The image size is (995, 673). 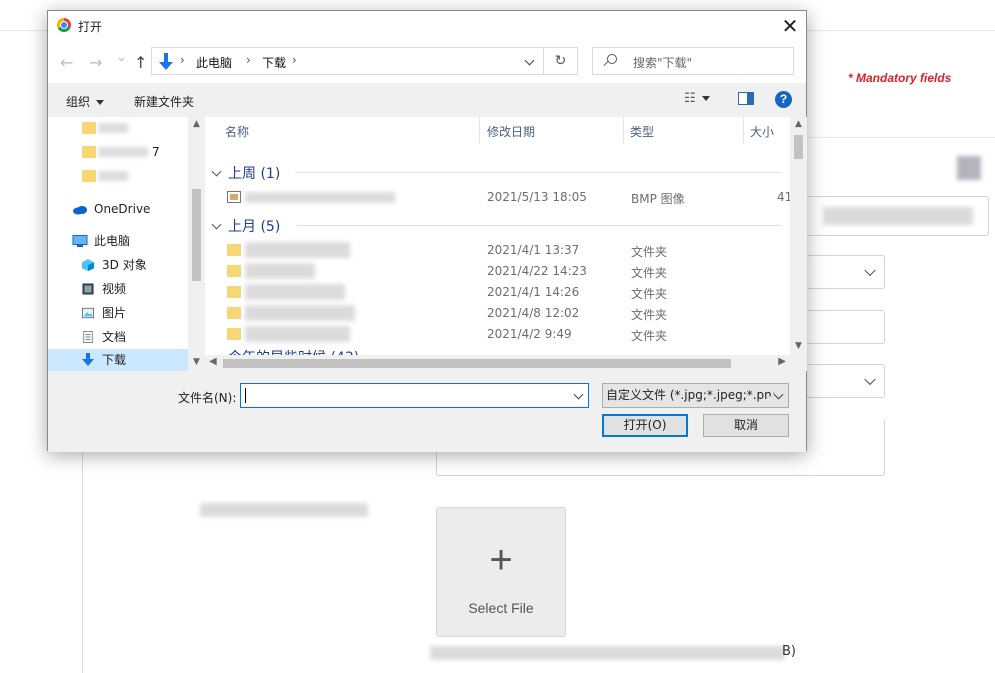 What do you see at coordinates (501, 572) in the screenshot?
I see `select-file-button: + Select File` at bounding box center [501, 572].